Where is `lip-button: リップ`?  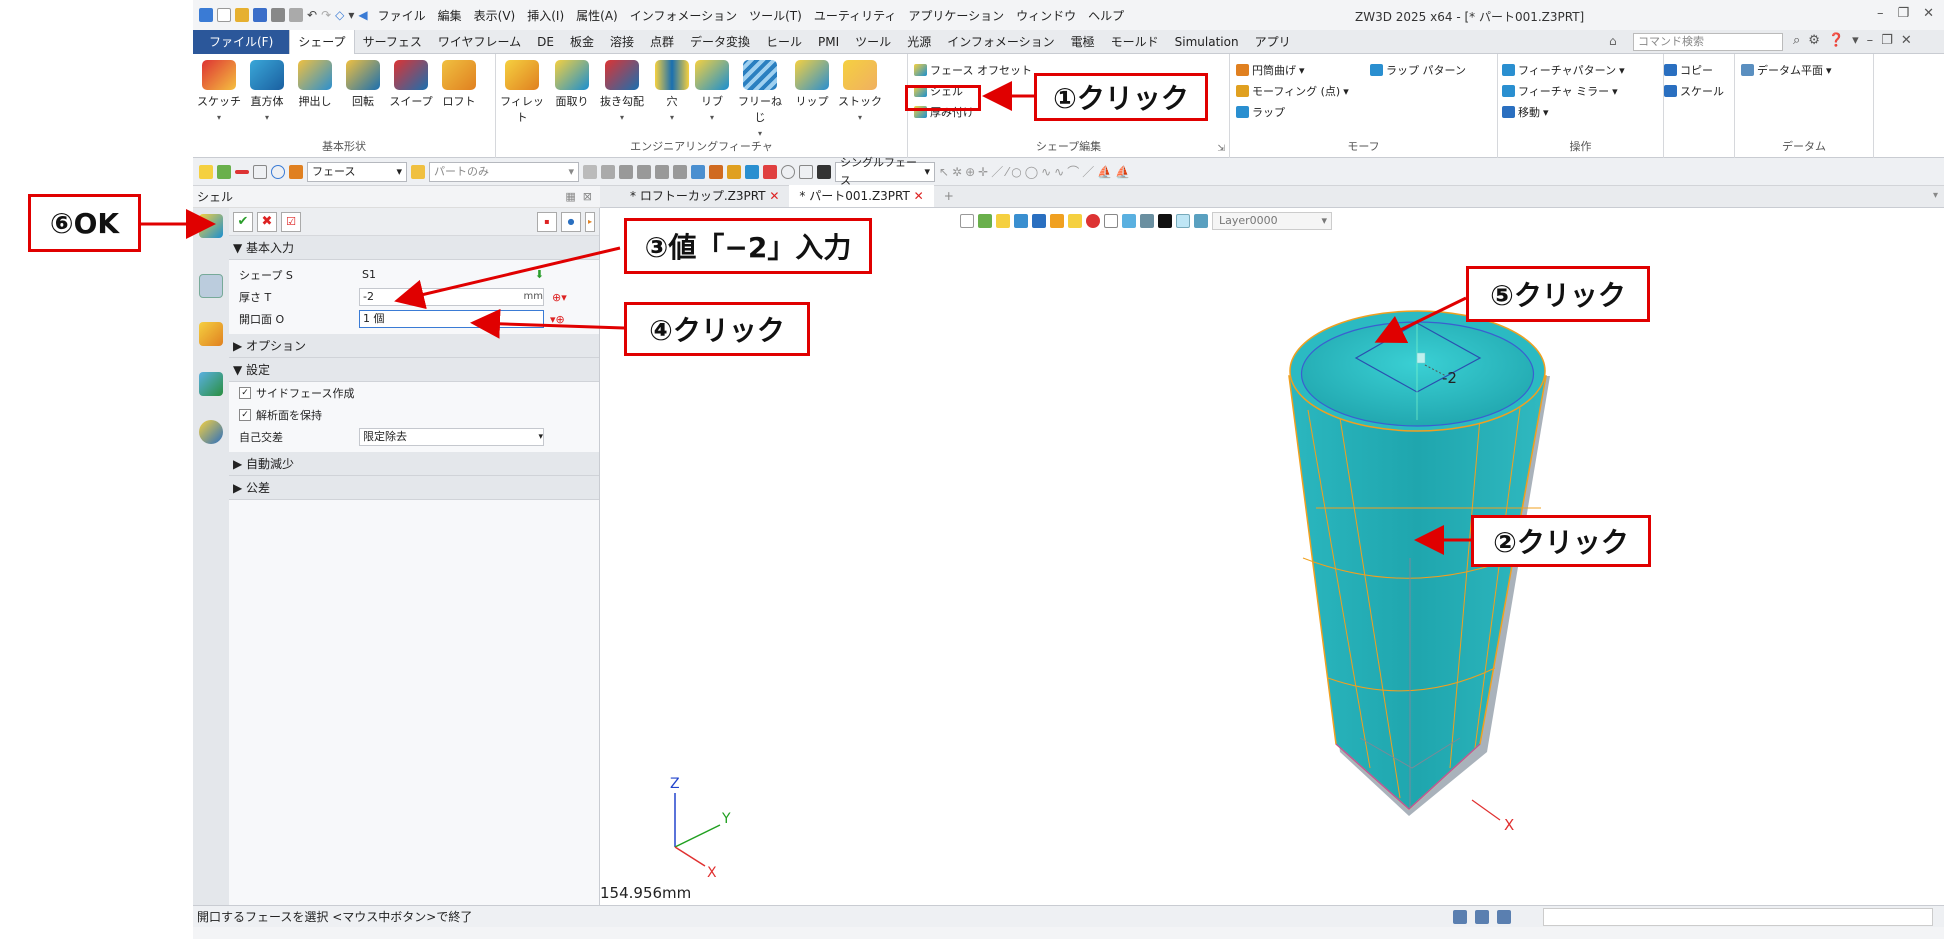 lip-button: リップ is located at coordinates (812, 84).